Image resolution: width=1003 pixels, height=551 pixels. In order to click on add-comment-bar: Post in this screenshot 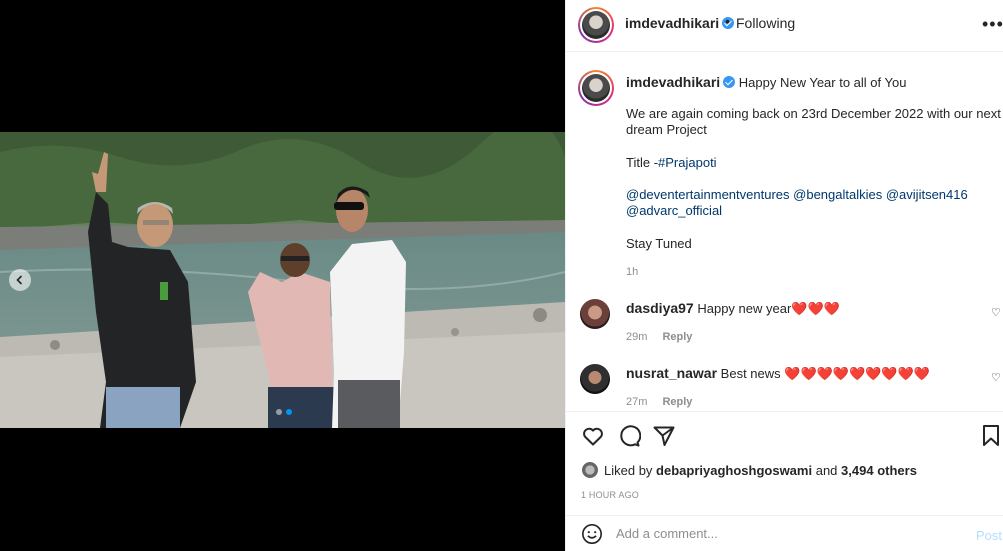, I will do `click(784, 533)`.